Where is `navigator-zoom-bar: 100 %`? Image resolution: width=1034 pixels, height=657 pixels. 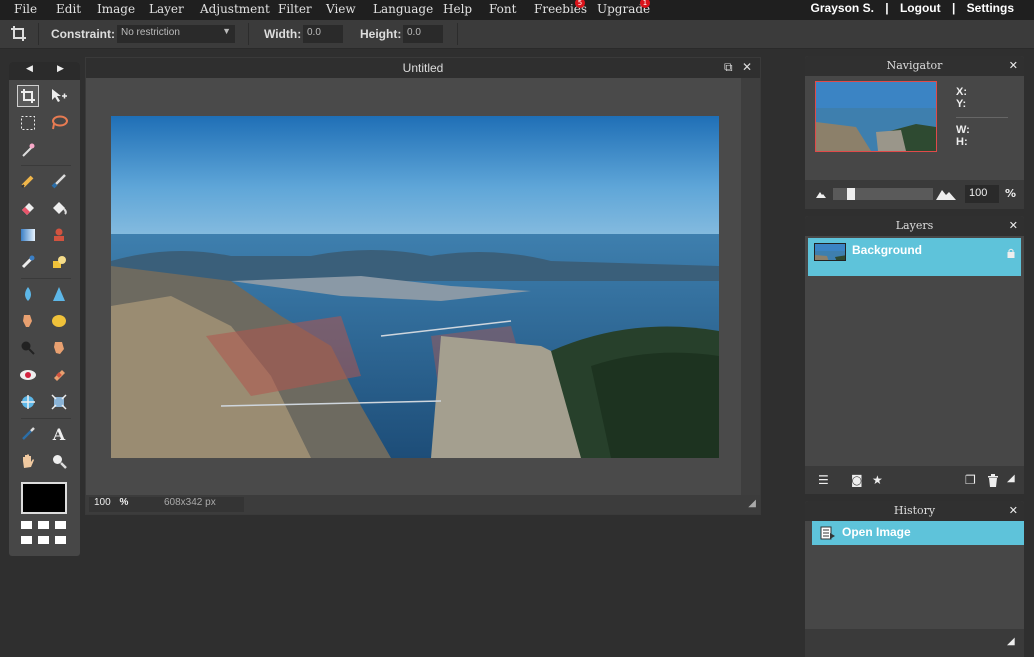 navigator-zoom-bar: 100 % is located at coordinates (914, 194).